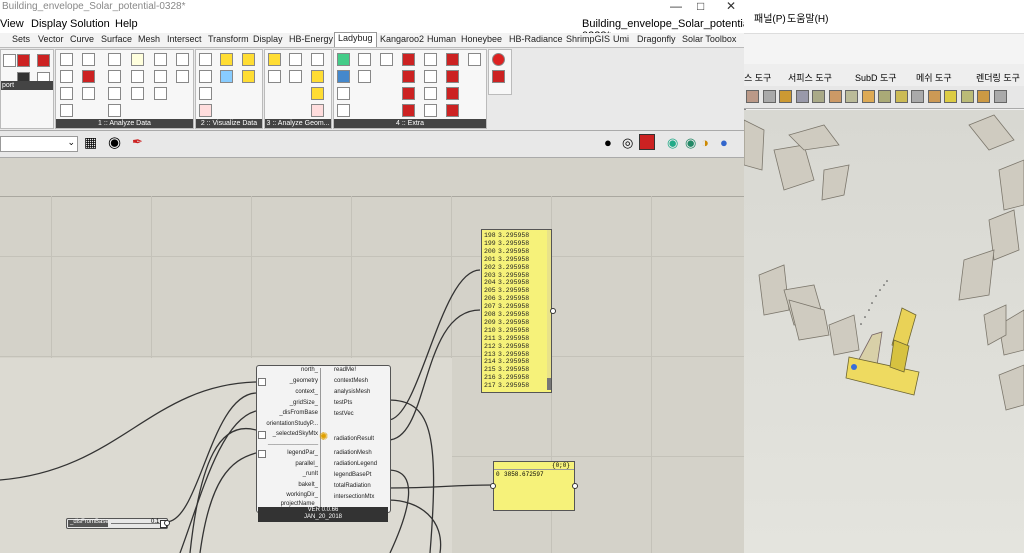 The image size is (1024, 553). What do you see at coordinates (490, 338) in the screenshot?
I see `panel-row-index: 211` at bounding box center [490, 338].